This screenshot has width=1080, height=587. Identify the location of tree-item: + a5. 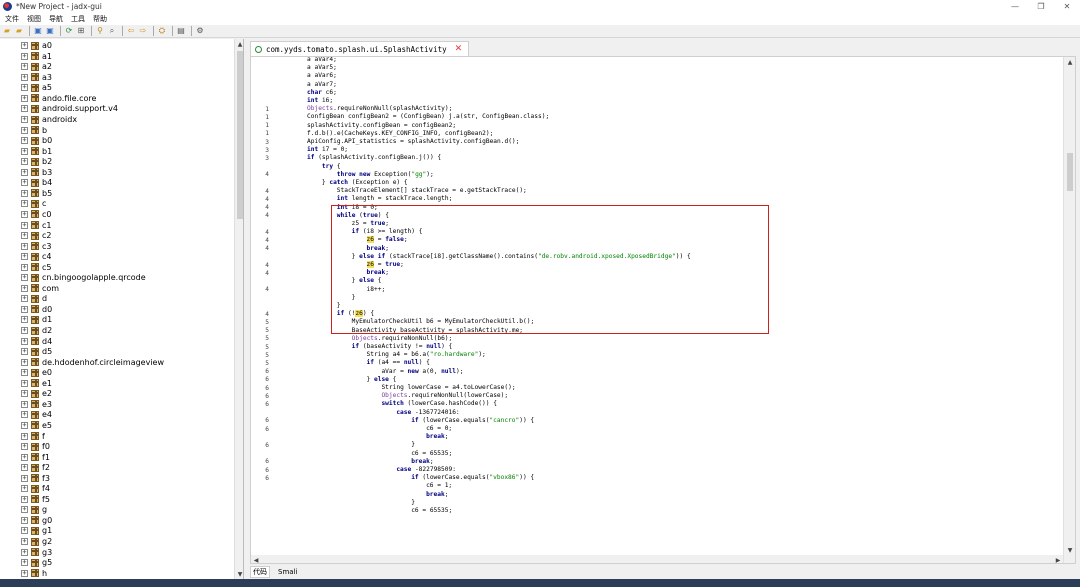
(26, 88).